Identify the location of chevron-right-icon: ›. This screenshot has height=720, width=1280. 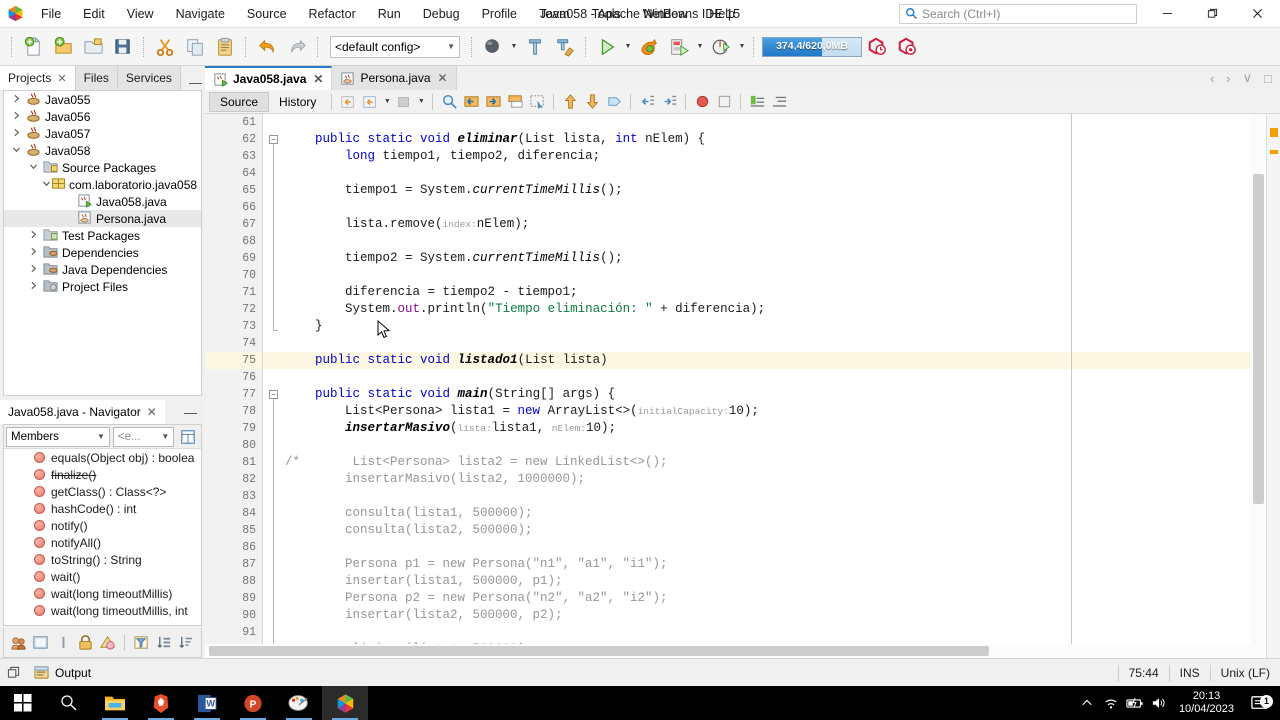
(1228, 78).